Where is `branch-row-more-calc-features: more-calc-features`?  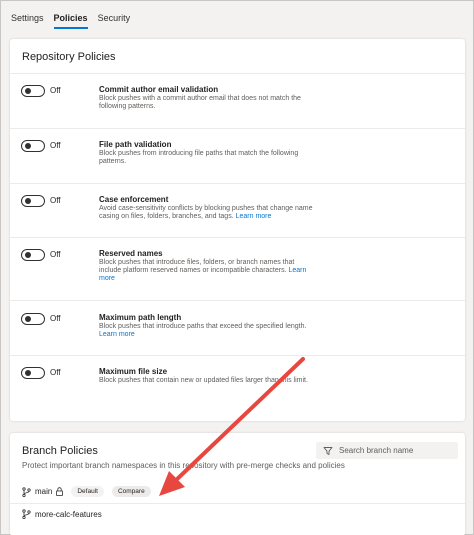
branch-row-more-calc-features: more-calc-features is located at coordinates (62, 514).